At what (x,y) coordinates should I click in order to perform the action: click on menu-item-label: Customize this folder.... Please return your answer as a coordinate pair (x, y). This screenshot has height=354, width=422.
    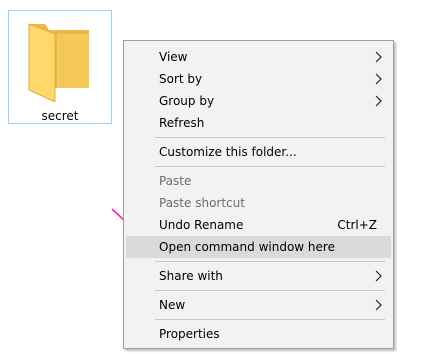
    Looking at the image, I should click on (228, 152).